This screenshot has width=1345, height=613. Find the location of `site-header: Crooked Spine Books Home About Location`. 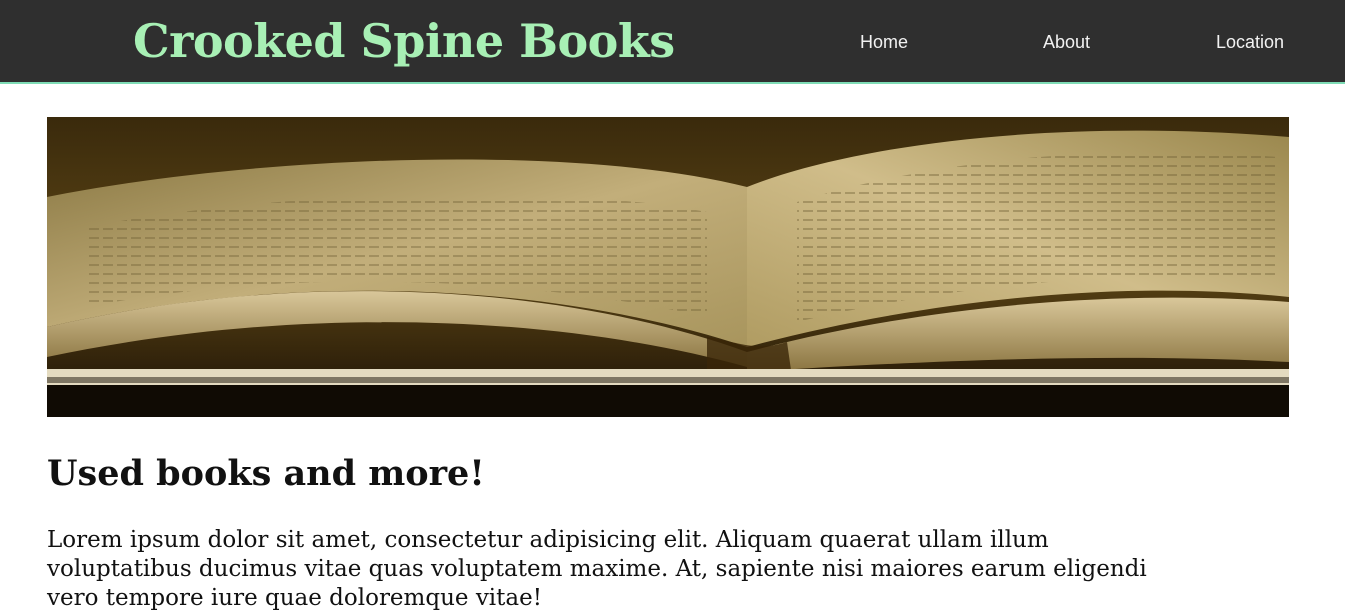

site-header: Crooked Spine Books Home About Location is located at coordinates (672, 42).